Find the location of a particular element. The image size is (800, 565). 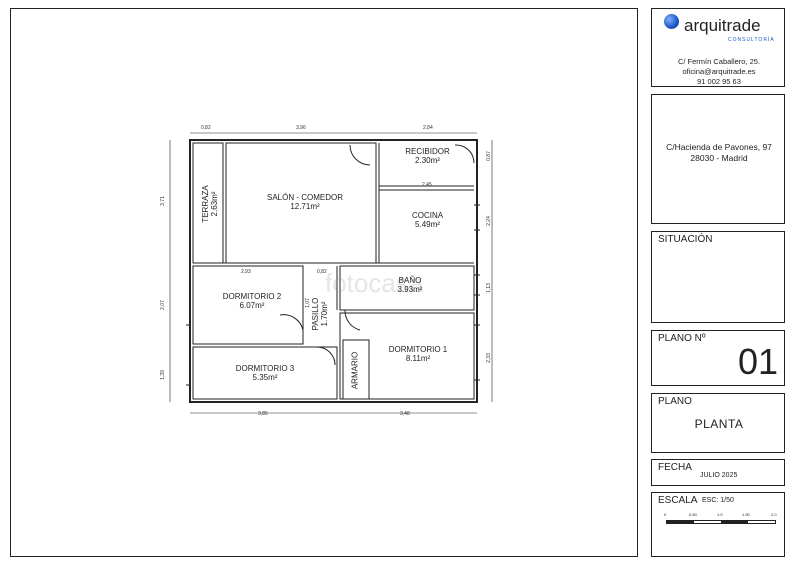

company-address: C/ Fermín Caballero, 25. is located at coordinates (719, 61).